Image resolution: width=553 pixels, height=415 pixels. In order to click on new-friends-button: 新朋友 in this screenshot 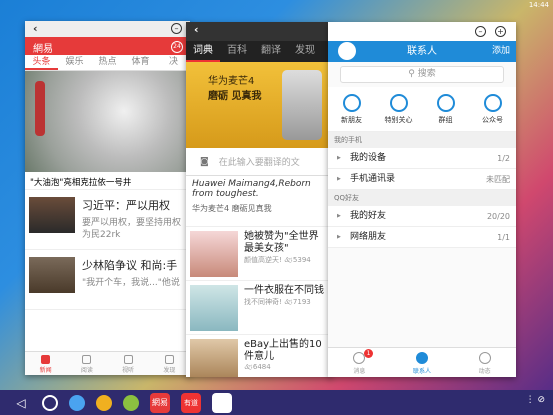, I will do `click(351, 109)`.